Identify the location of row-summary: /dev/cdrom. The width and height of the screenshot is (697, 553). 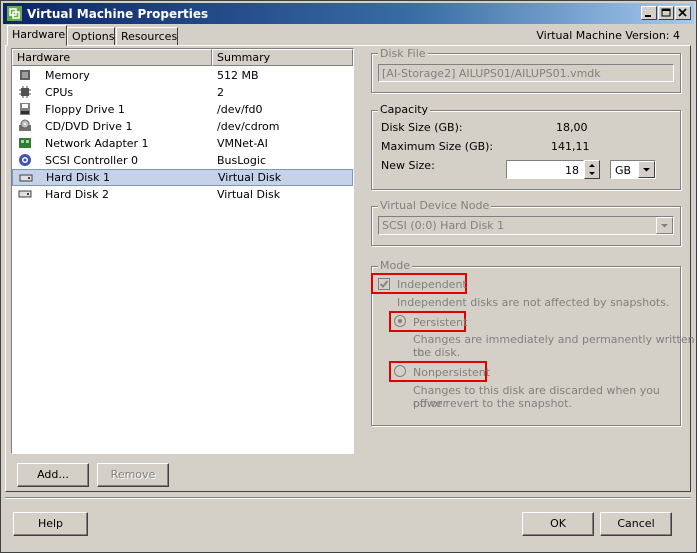
(248, 126).